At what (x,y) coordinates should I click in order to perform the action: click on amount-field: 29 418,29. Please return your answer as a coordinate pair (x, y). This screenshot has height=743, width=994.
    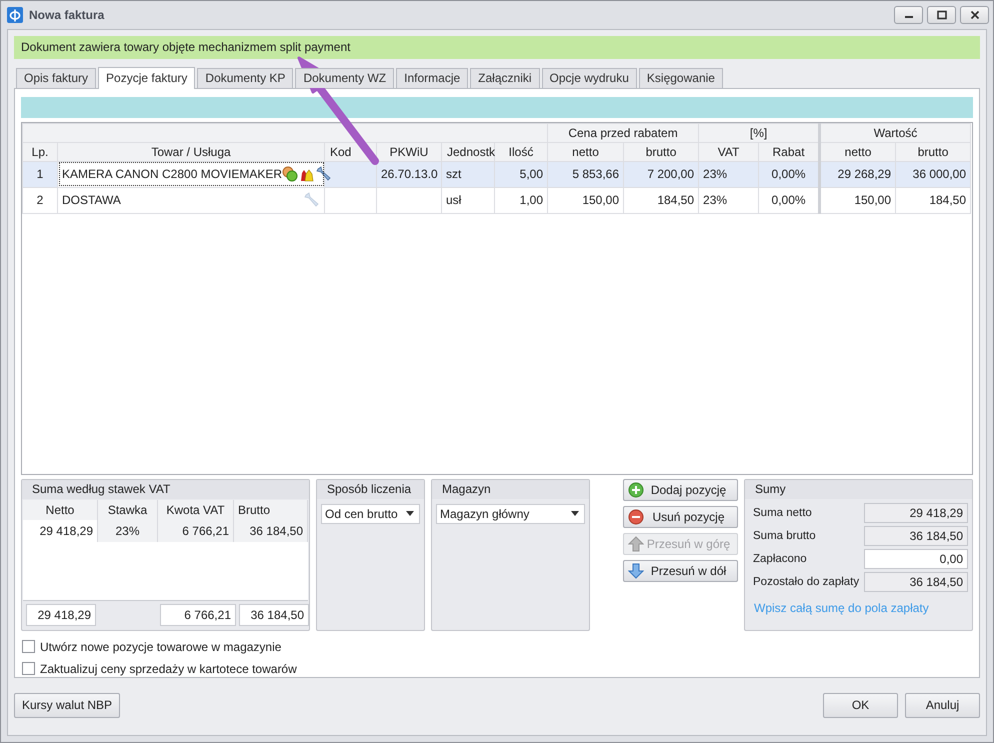
    Looking at the image, I should click on (916, 512).